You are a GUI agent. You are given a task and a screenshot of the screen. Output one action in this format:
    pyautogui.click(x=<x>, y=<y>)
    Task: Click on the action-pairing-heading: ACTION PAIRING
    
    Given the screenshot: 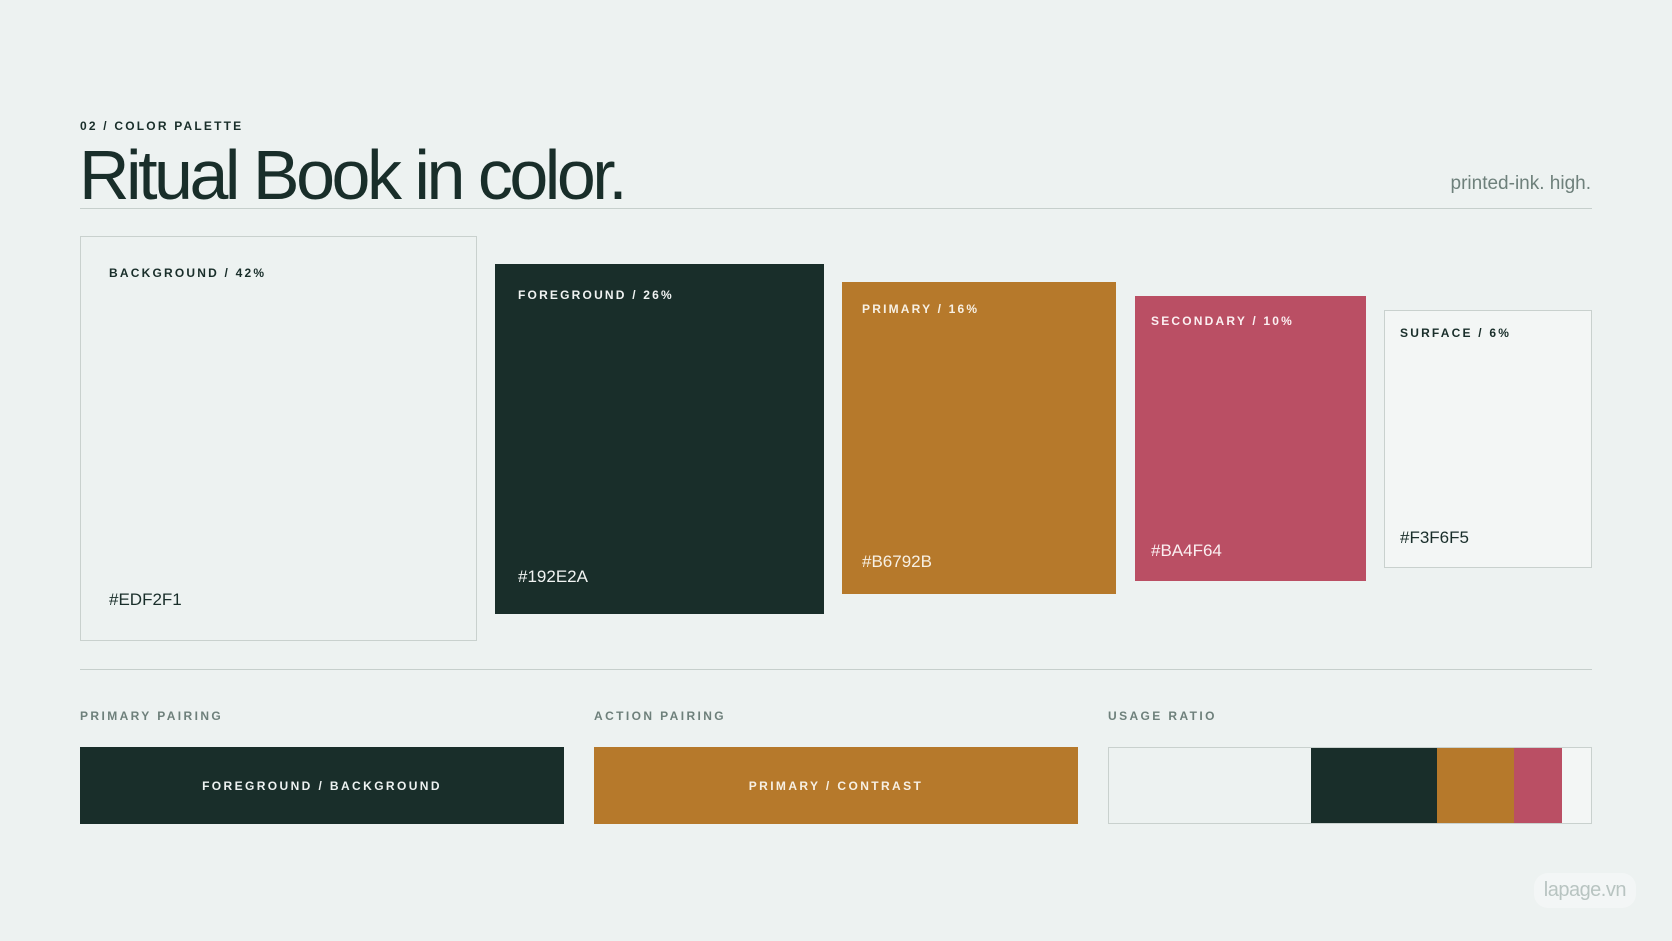 What is the action you would take?
    pyautogui.click(x=660, y=716)
    